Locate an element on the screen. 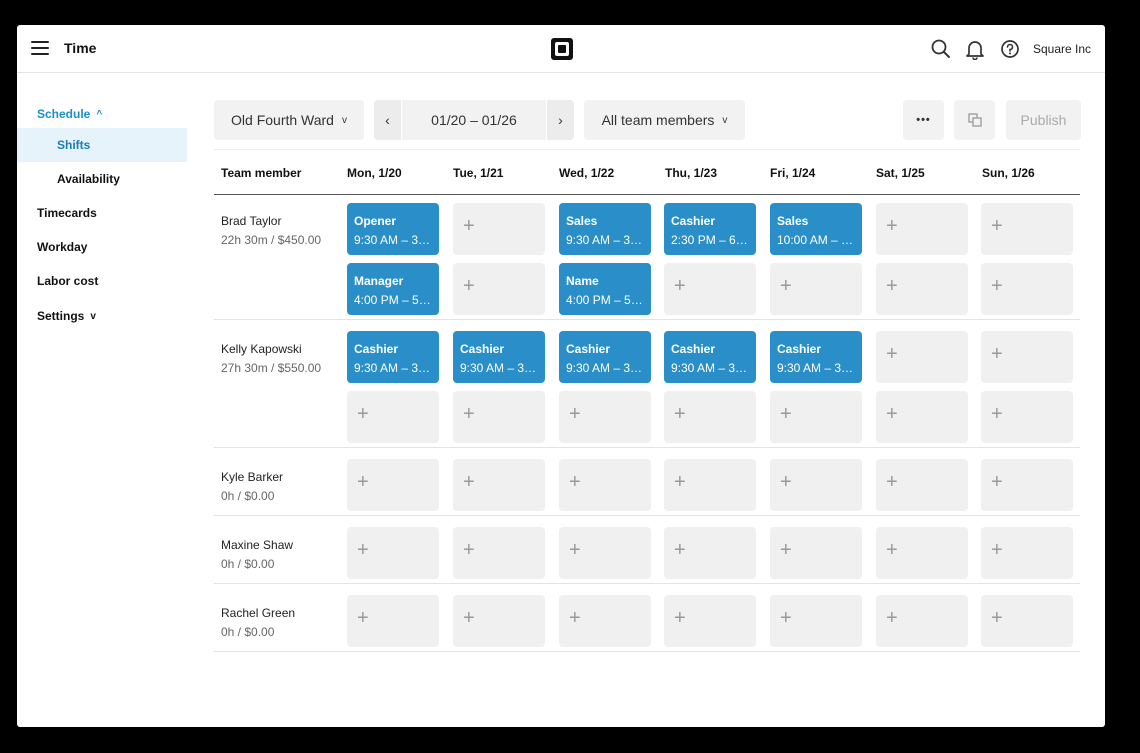  top-bar: Time Square Inc is located at coordinates (561, 49).